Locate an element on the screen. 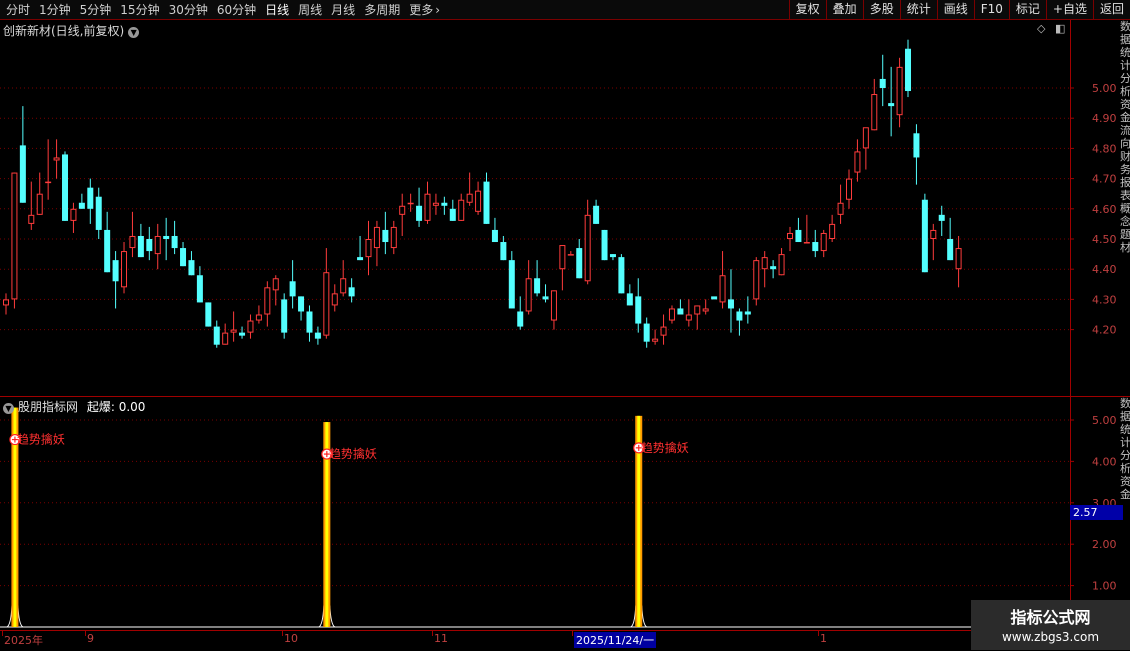 The image size is (1130, 651). price-tick-label: 4.60 is located at coordinates (1104, 209).